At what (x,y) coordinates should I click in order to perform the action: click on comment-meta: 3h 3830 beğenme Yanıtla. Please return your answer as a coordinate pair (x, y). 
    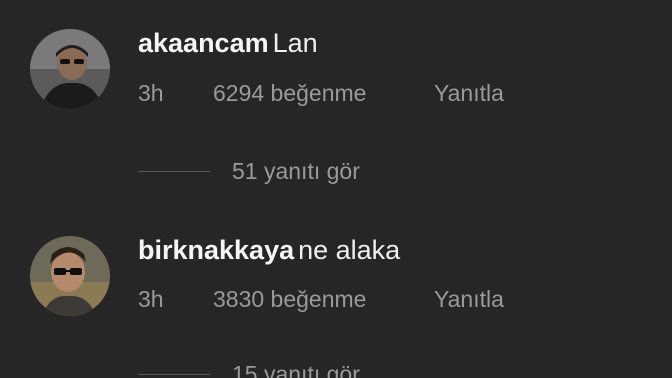
    Looking at the image, I should click on (321, 299).